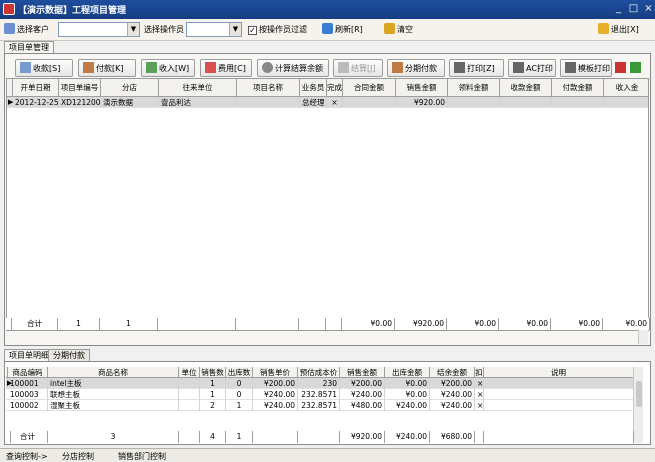 Image resolution: width=655 pixels, height=462 pixels. What do you see at coordinates (214, 29) in the screenshot?
I see `operator-combo: ▼` at bounding box center [214, 29].